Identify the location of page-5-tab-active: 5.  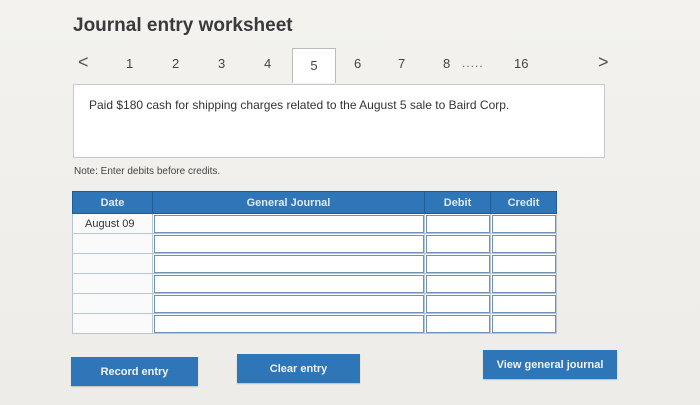
(314, 65).